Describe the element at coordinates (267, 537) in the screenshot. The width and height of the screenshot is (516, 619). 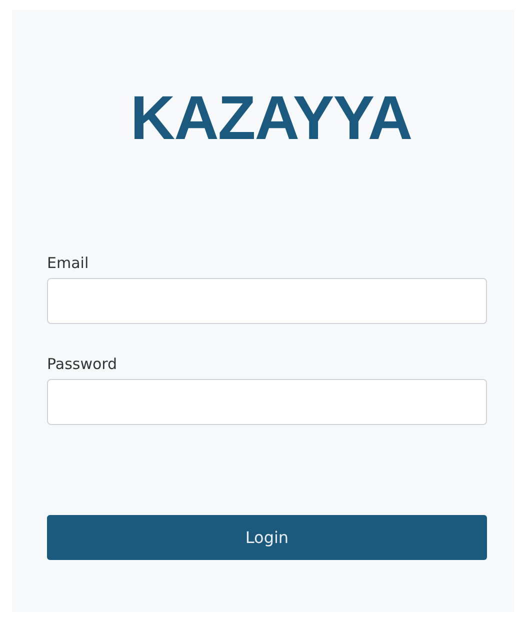
I see `login-button: Login` at that location.